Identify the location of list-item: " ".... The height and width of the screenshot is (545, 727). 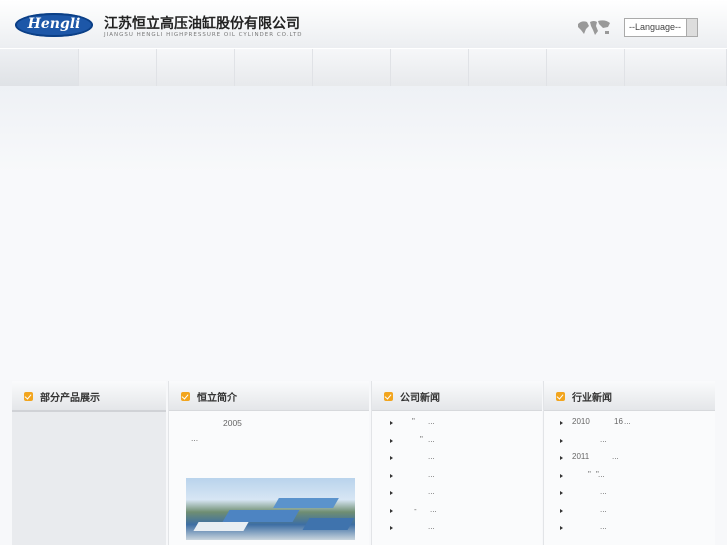
(635, 479).